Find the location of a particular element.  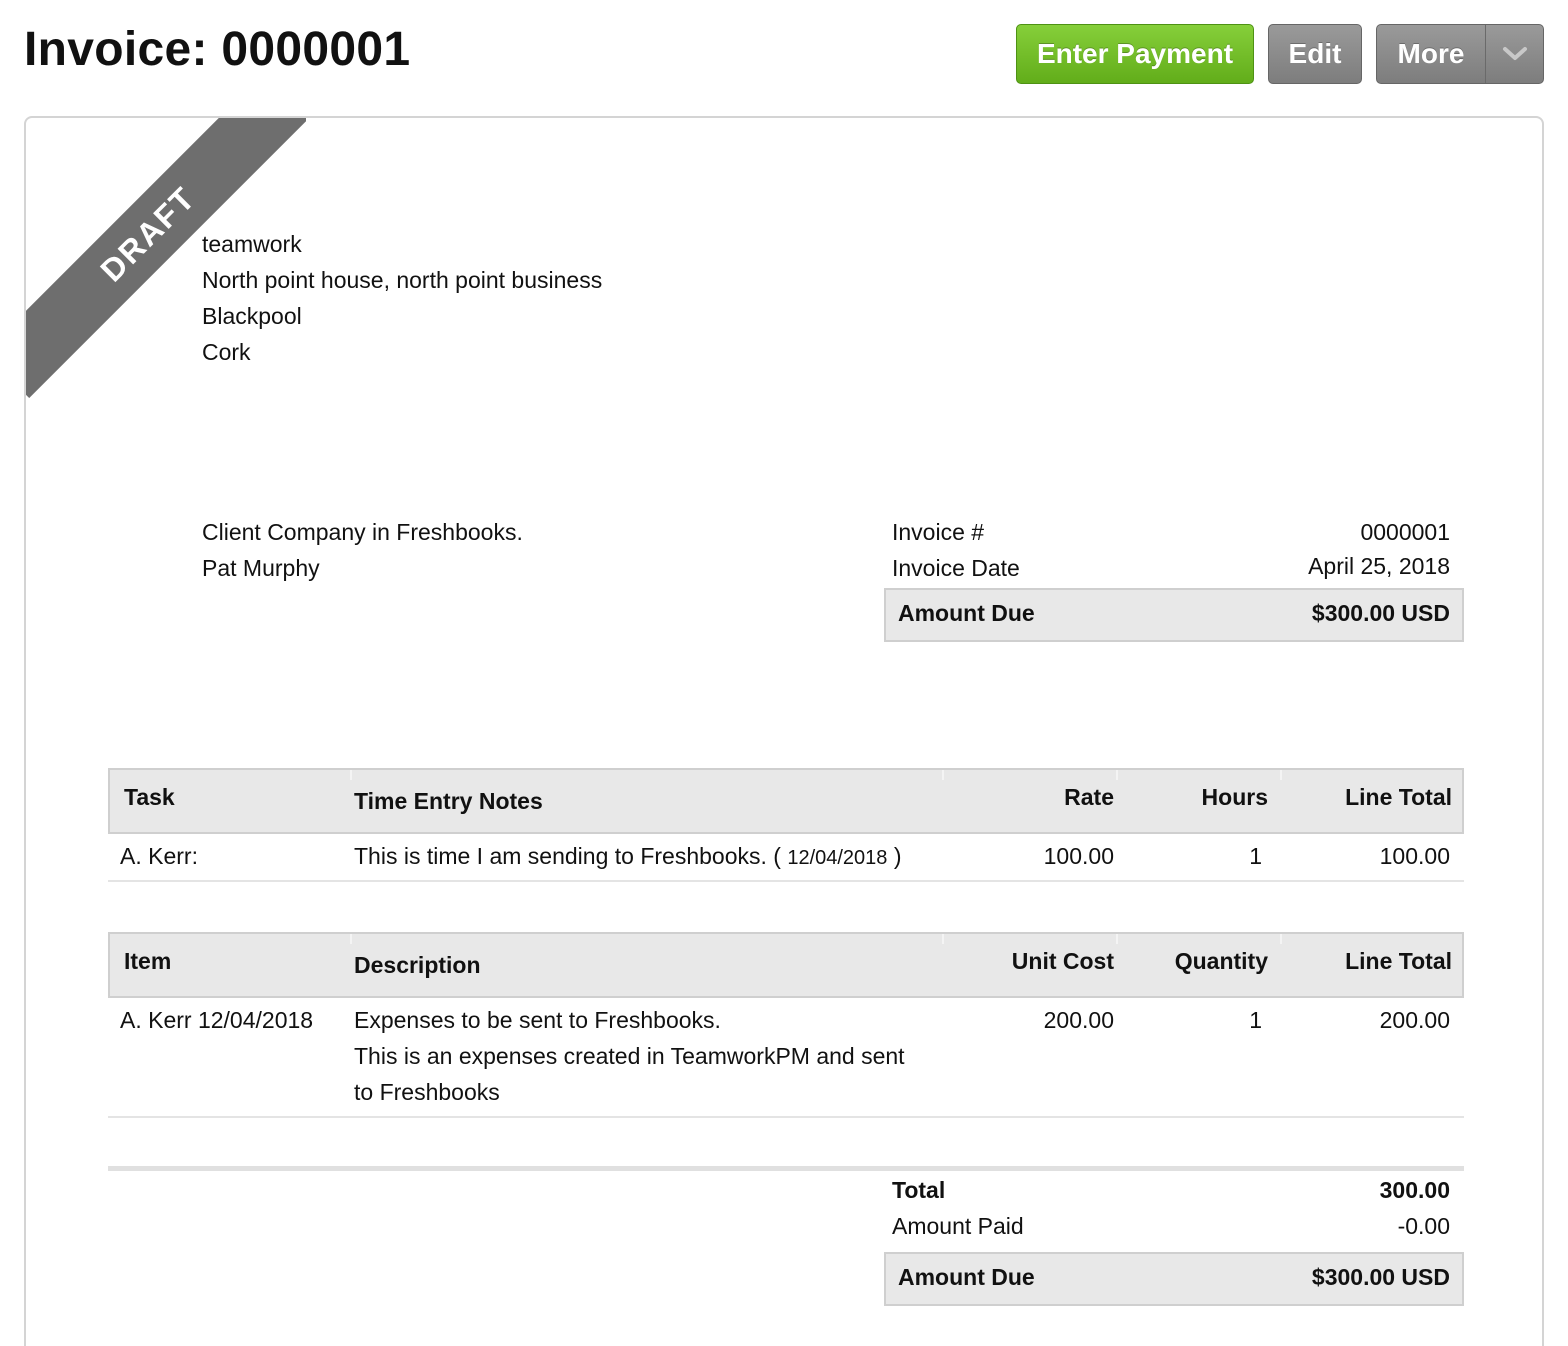

chevron-down-icon is located at coordinates (1514, 54).